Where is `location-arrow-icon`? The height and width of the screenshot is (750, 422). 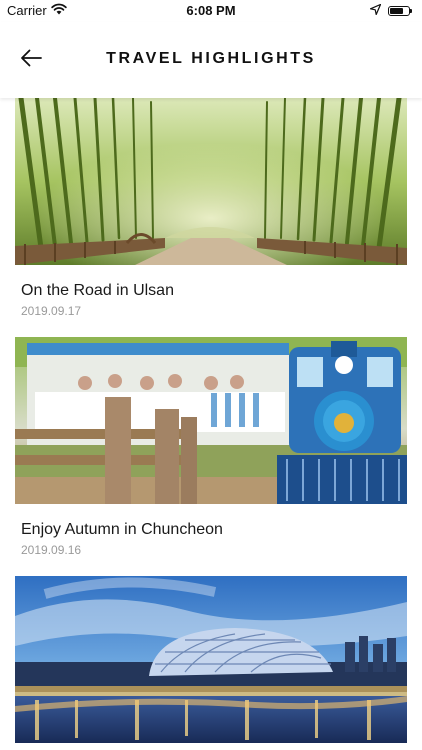 location-arrow-icon is located at coordinates (375, 10).